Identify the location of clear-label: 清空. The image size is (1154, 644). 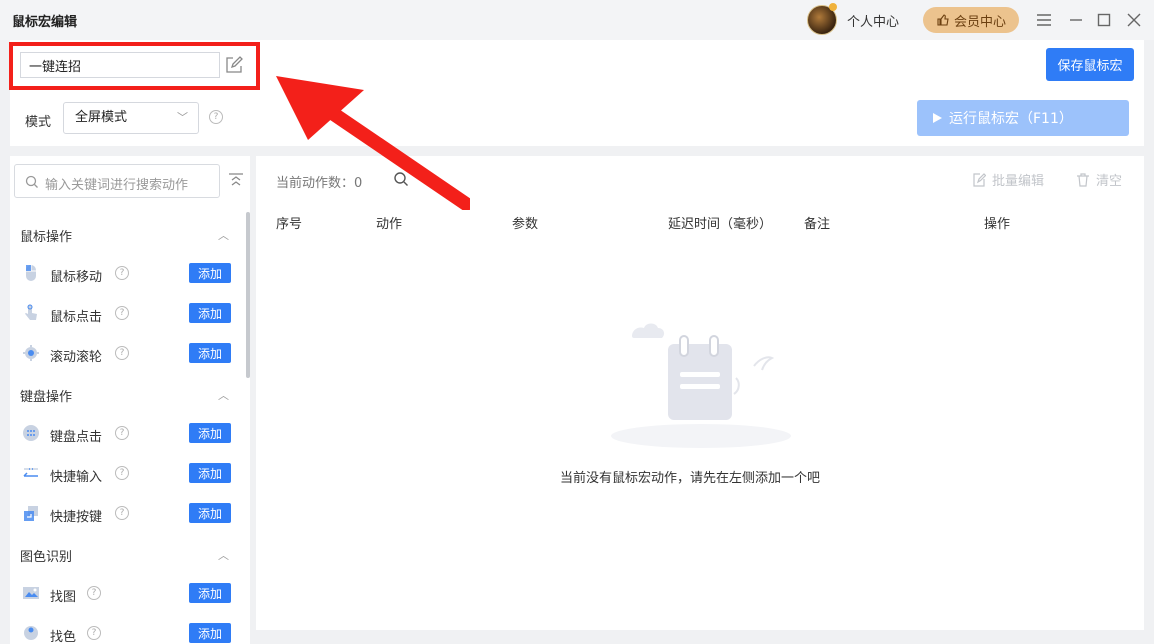
(1109, 181).